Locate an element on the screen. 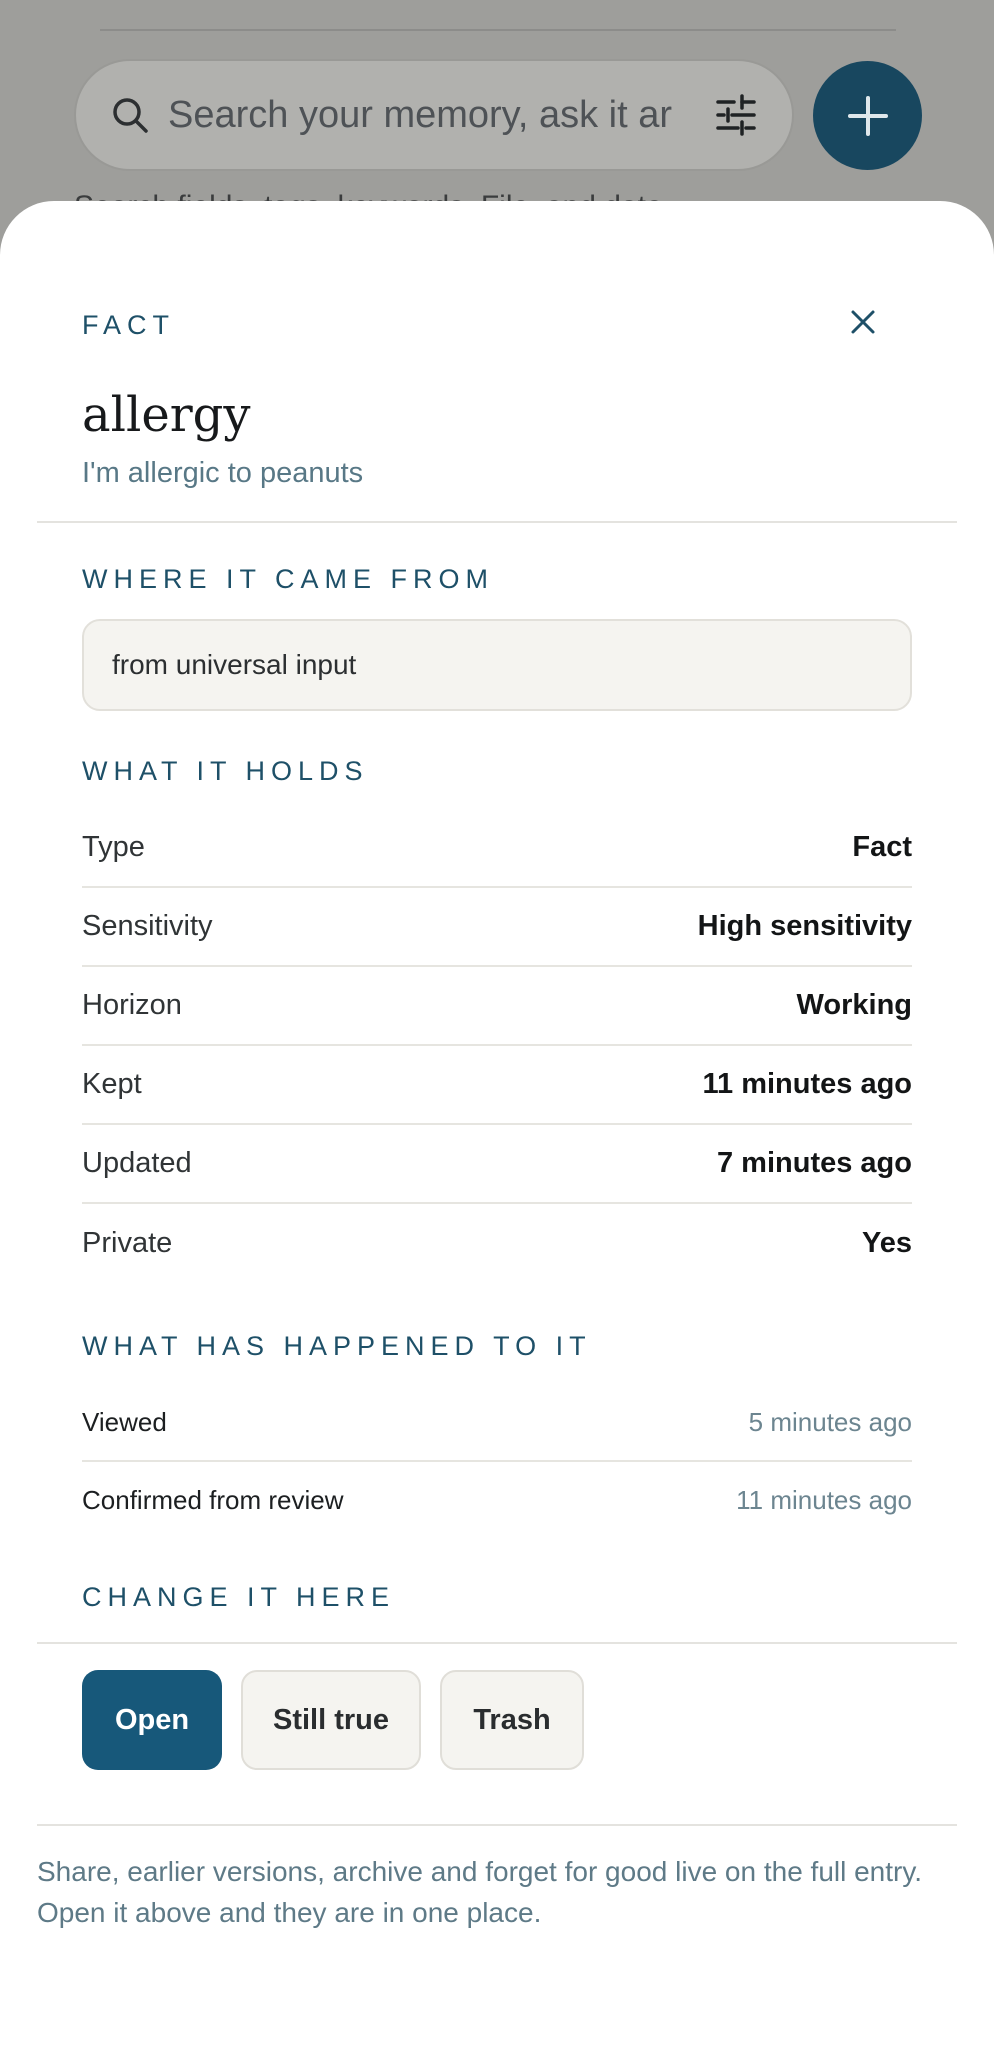 This screenshot has height=2048, width=994. property-value: High sensitivity is located at coordinates (804, 926).